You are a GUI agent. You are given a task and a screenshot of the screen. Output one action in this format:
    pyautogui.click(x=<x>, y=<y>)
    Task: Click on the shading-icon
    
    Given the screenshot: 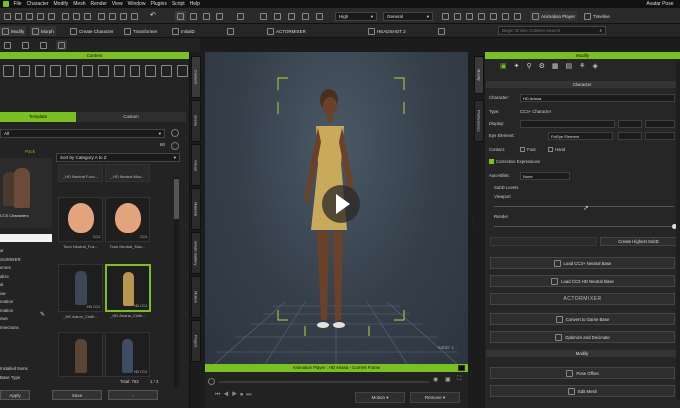 What is the action you would take?
    pyautogui.click(x=445, y=16)
    